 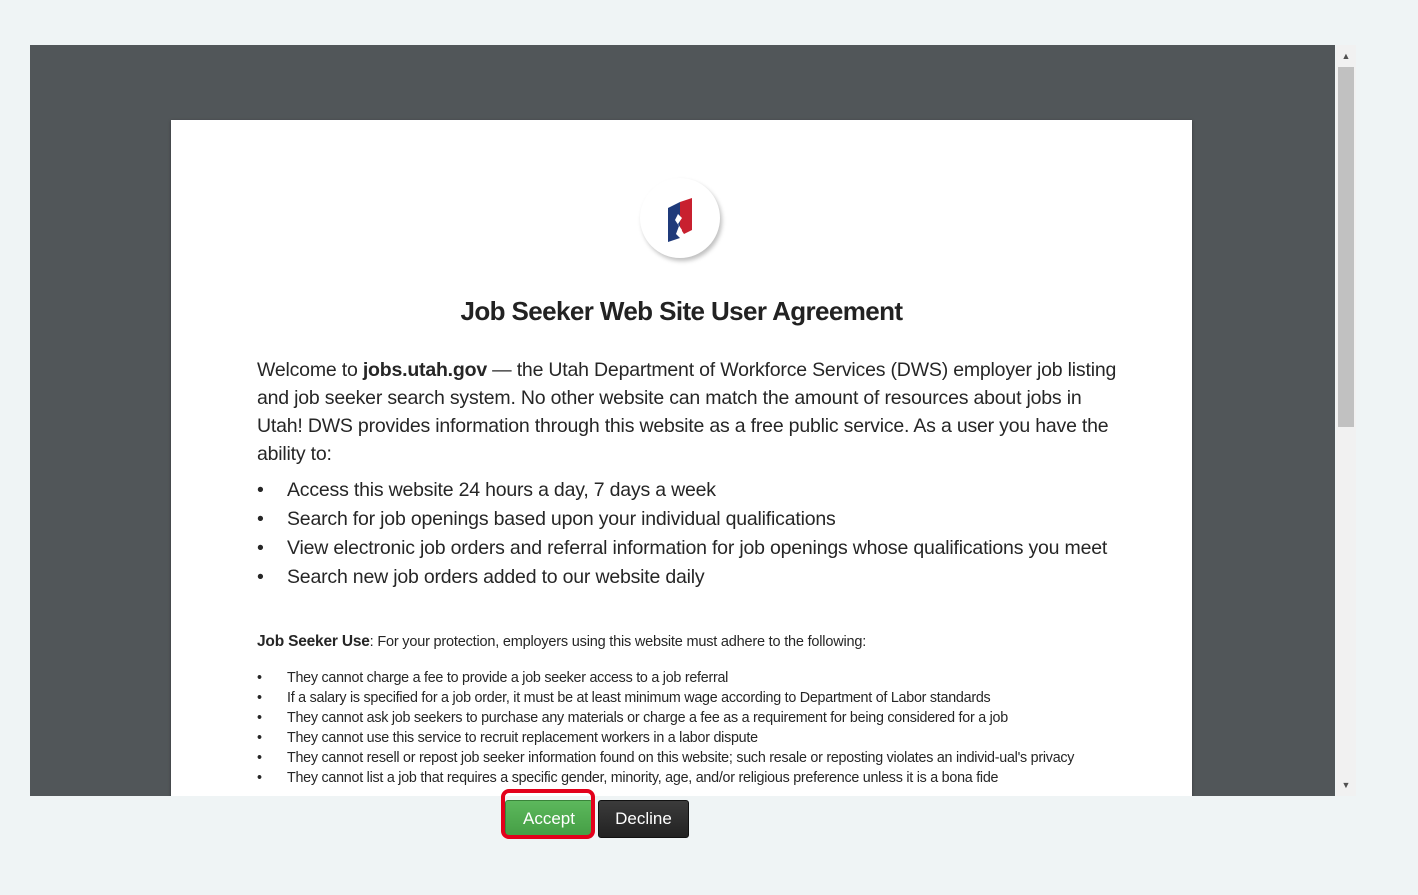 I want to click on agreement-title: Job Seeker Web Site User Agreement, so click(x=681, y=311).